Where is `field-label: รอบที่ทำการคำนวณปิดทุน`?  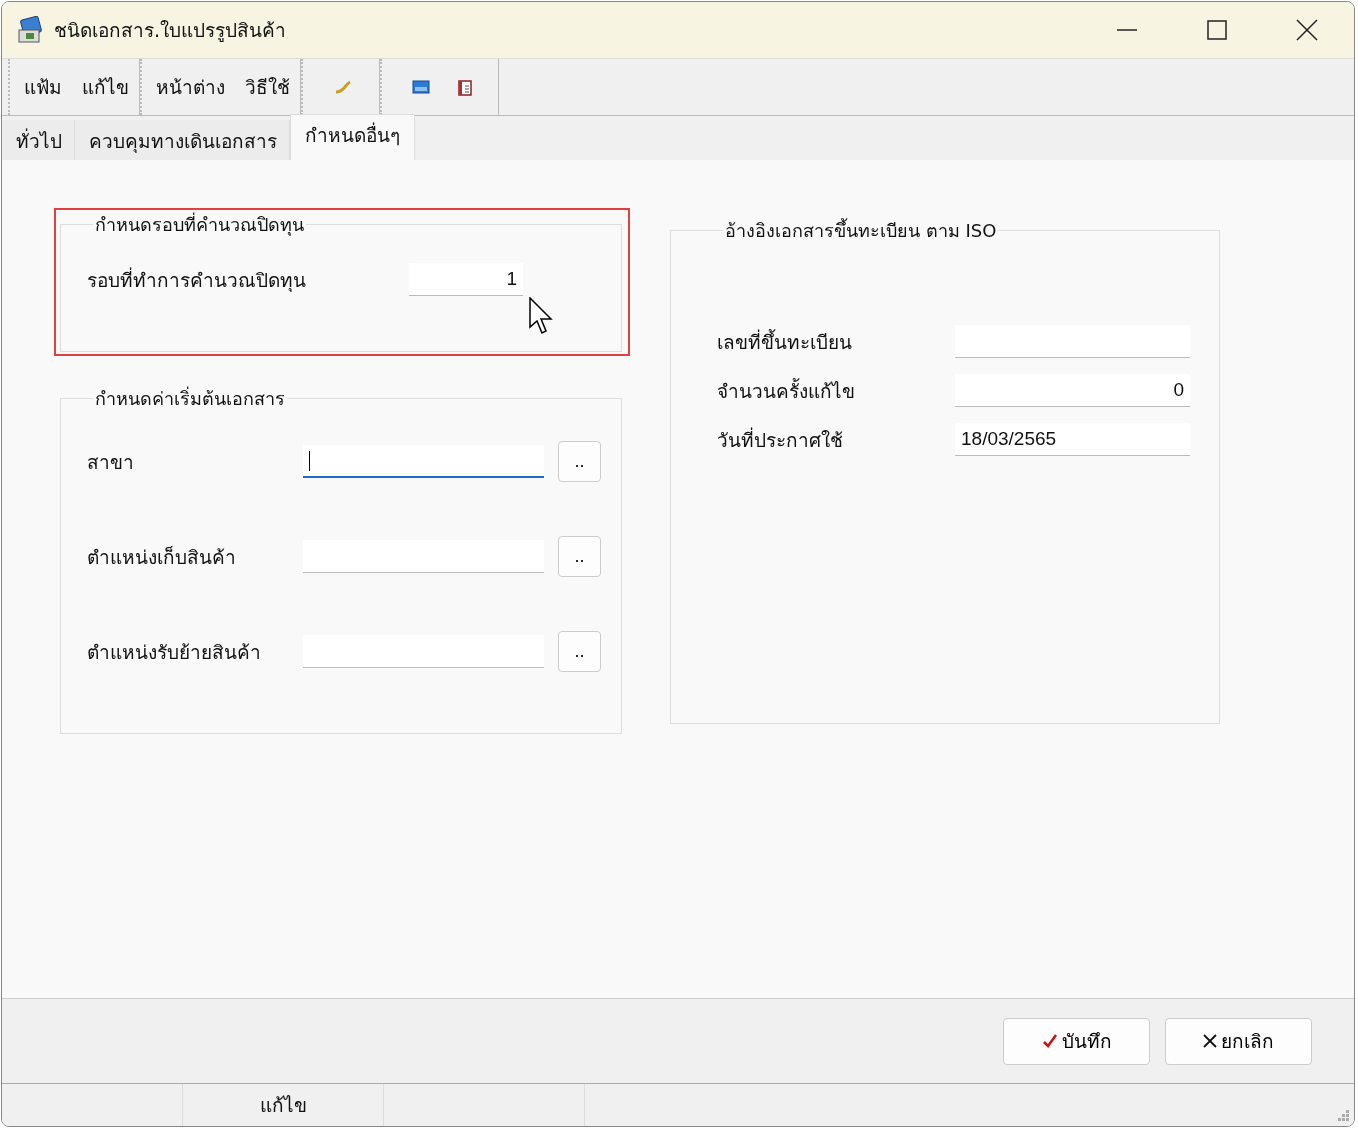
field-label: รอบที่ทำการคำนวณปิดทุน is located at coordinates (197, 280).